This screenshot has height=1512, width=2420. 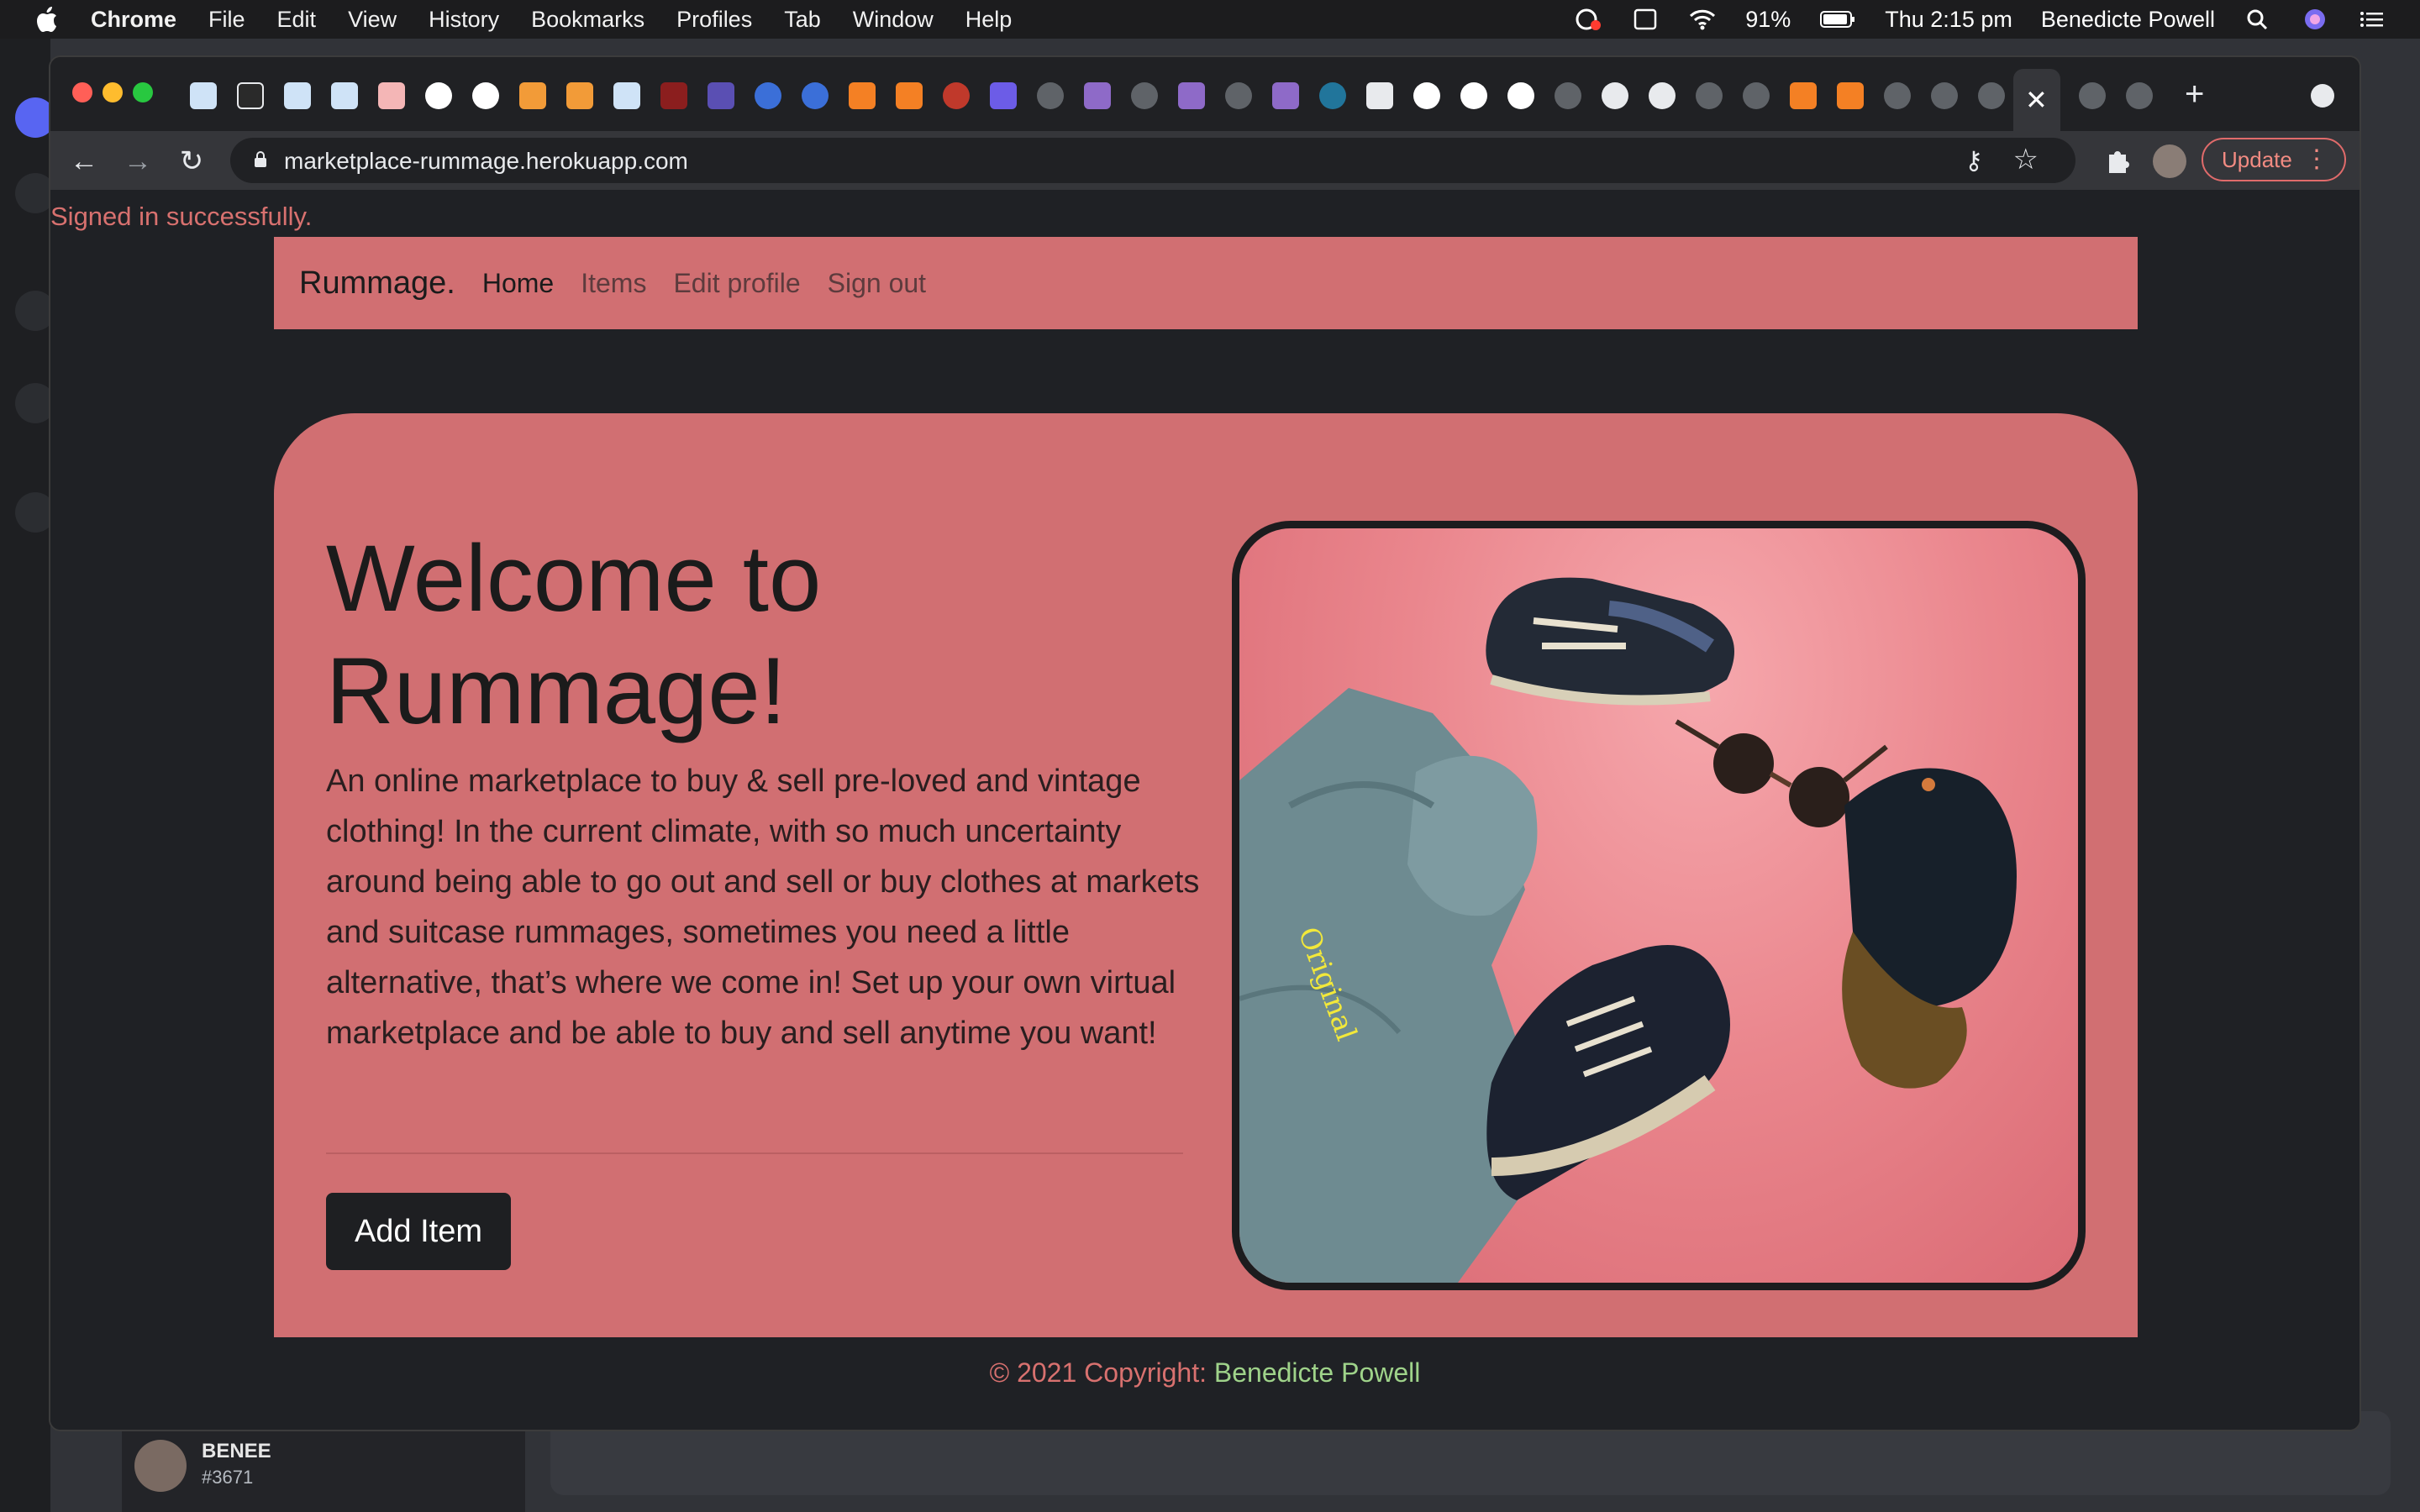 What do you see at coordinates (486, 161) in the screenshot?
I see `url-text: marketplace-rummage.herokuapp.com` at bounding box center [486, 161].